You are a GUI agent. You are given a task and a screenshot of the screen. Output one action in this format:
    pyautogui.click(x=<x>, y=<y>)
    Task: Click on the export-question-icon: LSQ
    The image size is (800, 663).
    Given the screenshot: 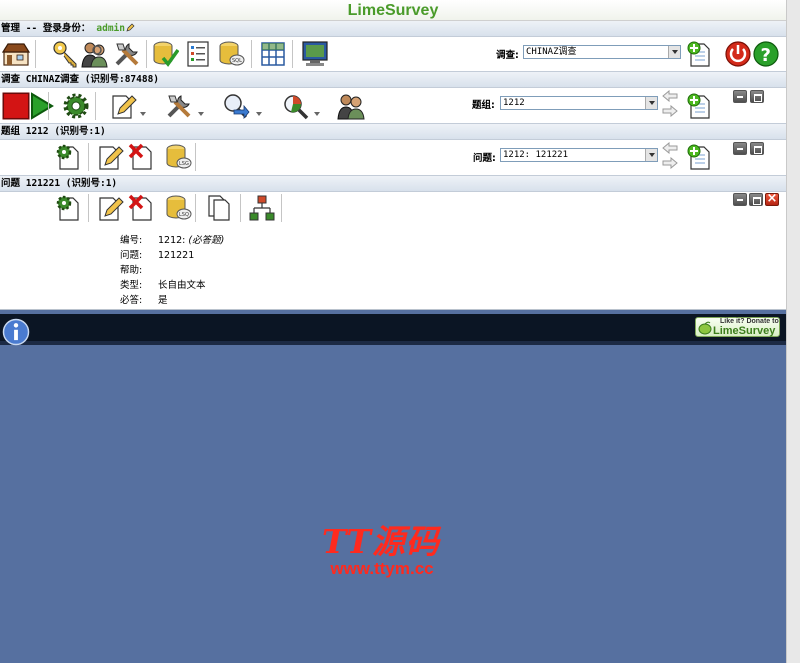 What is the action you would take?
    pyautogui.click(x=178, y=208)
    